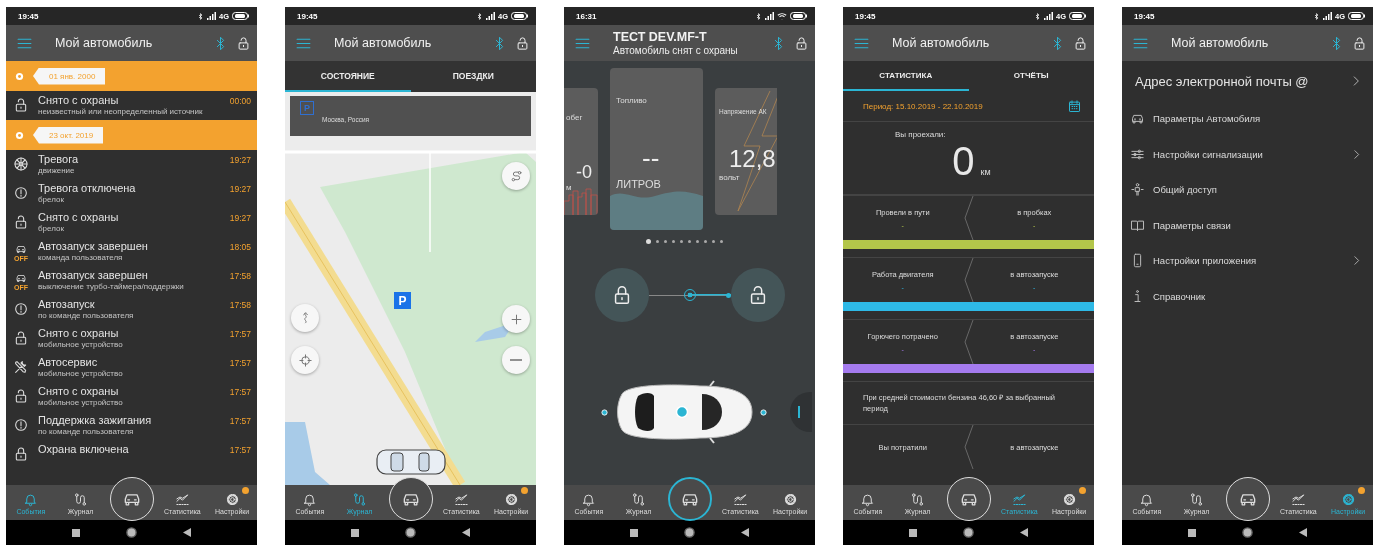  Describe the element at coordinates (1247, 261) in the screenshot. I see `settings-item: Настройки приложения` at that location.